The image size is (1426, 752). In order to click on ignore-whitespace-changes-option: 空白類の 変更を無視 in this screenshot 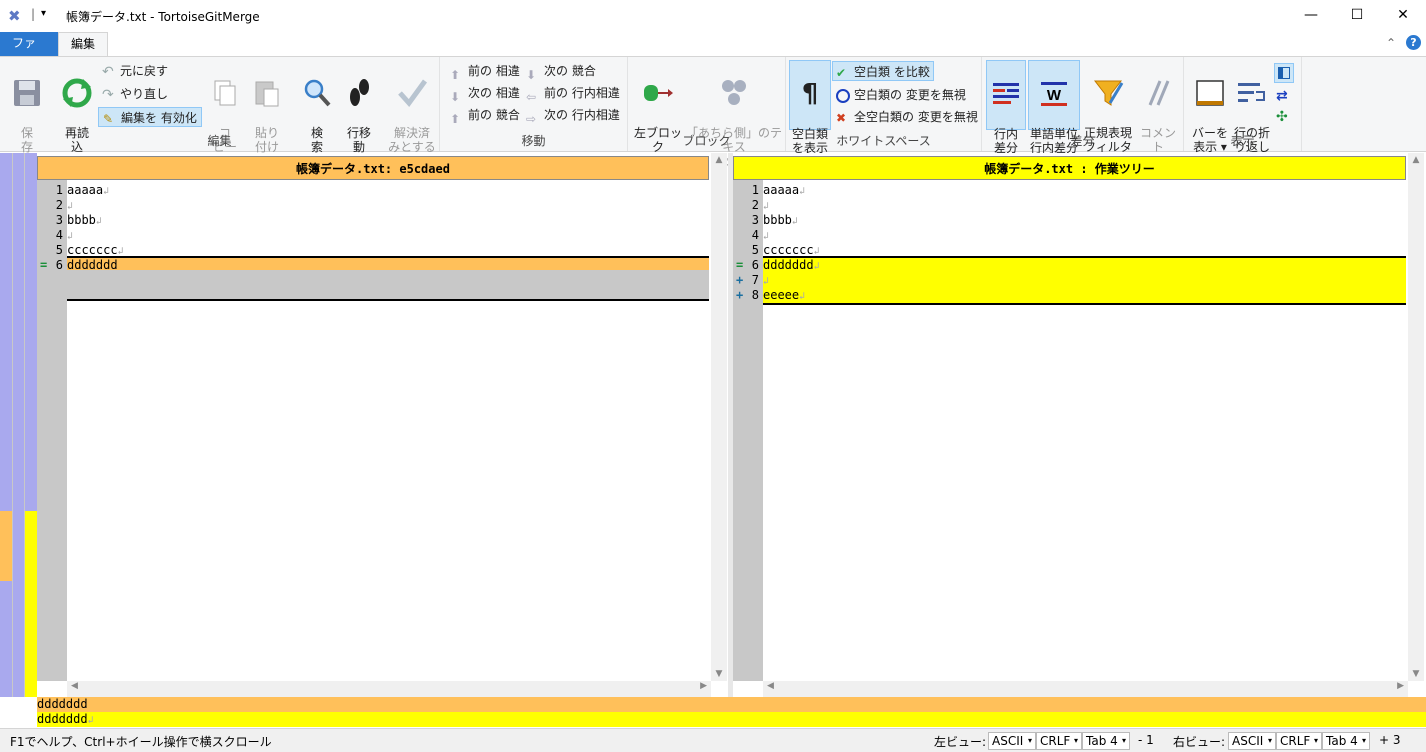, I will do `click(901, 95)`.